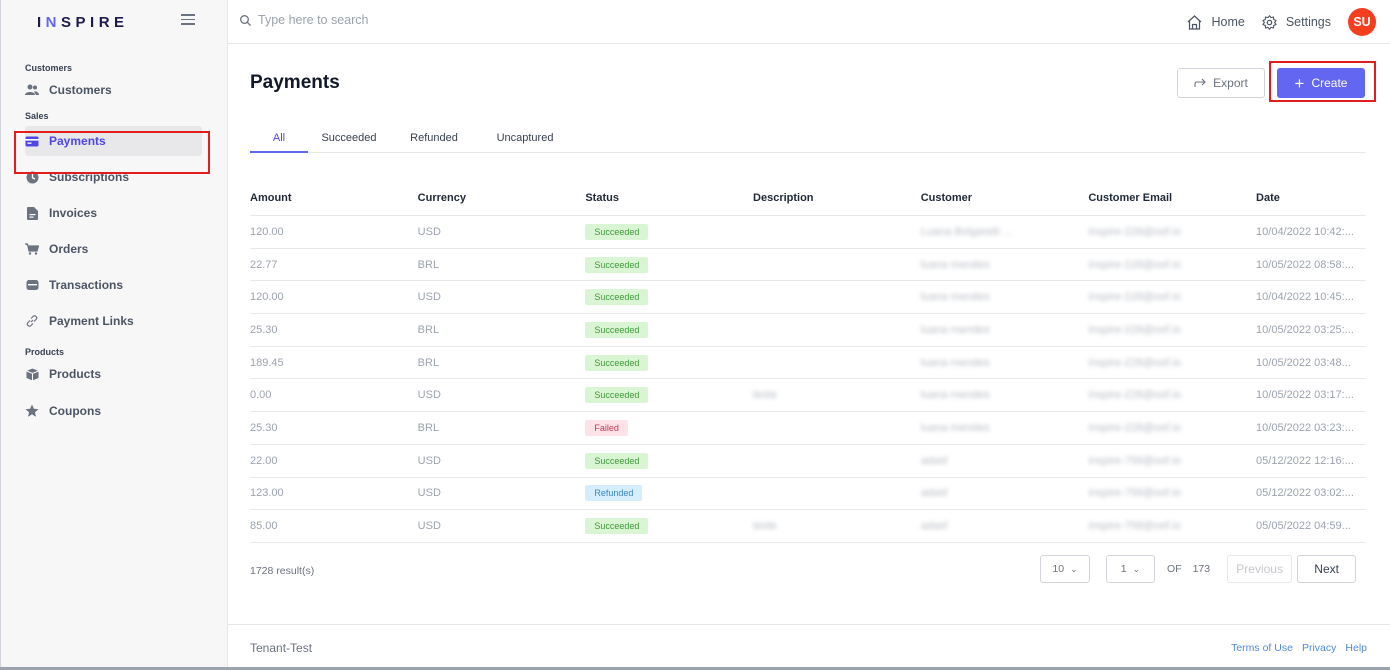  Describe the element at coordinates (245, 20) in the screenshot. I see `search-icon` at that location.